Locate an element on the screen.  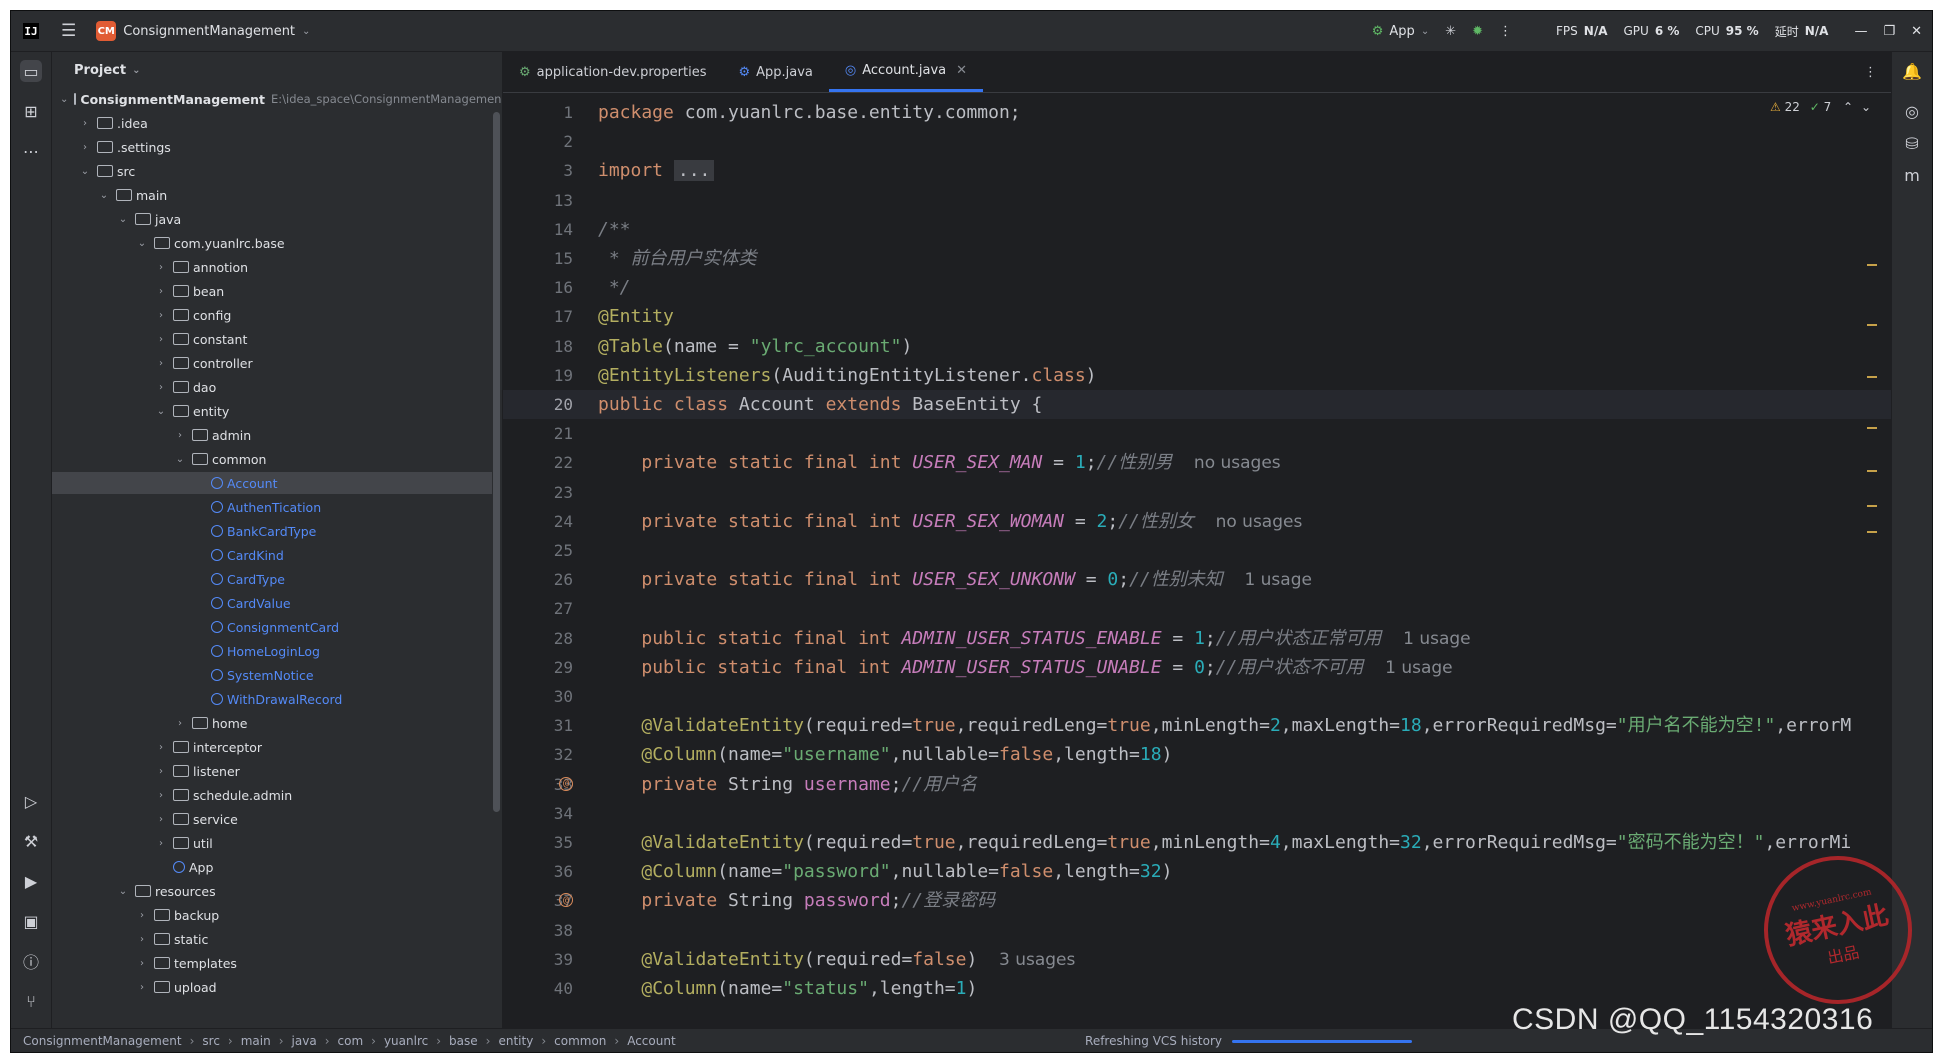
tree-item: › interceptor is located at coordinates (272, 747).